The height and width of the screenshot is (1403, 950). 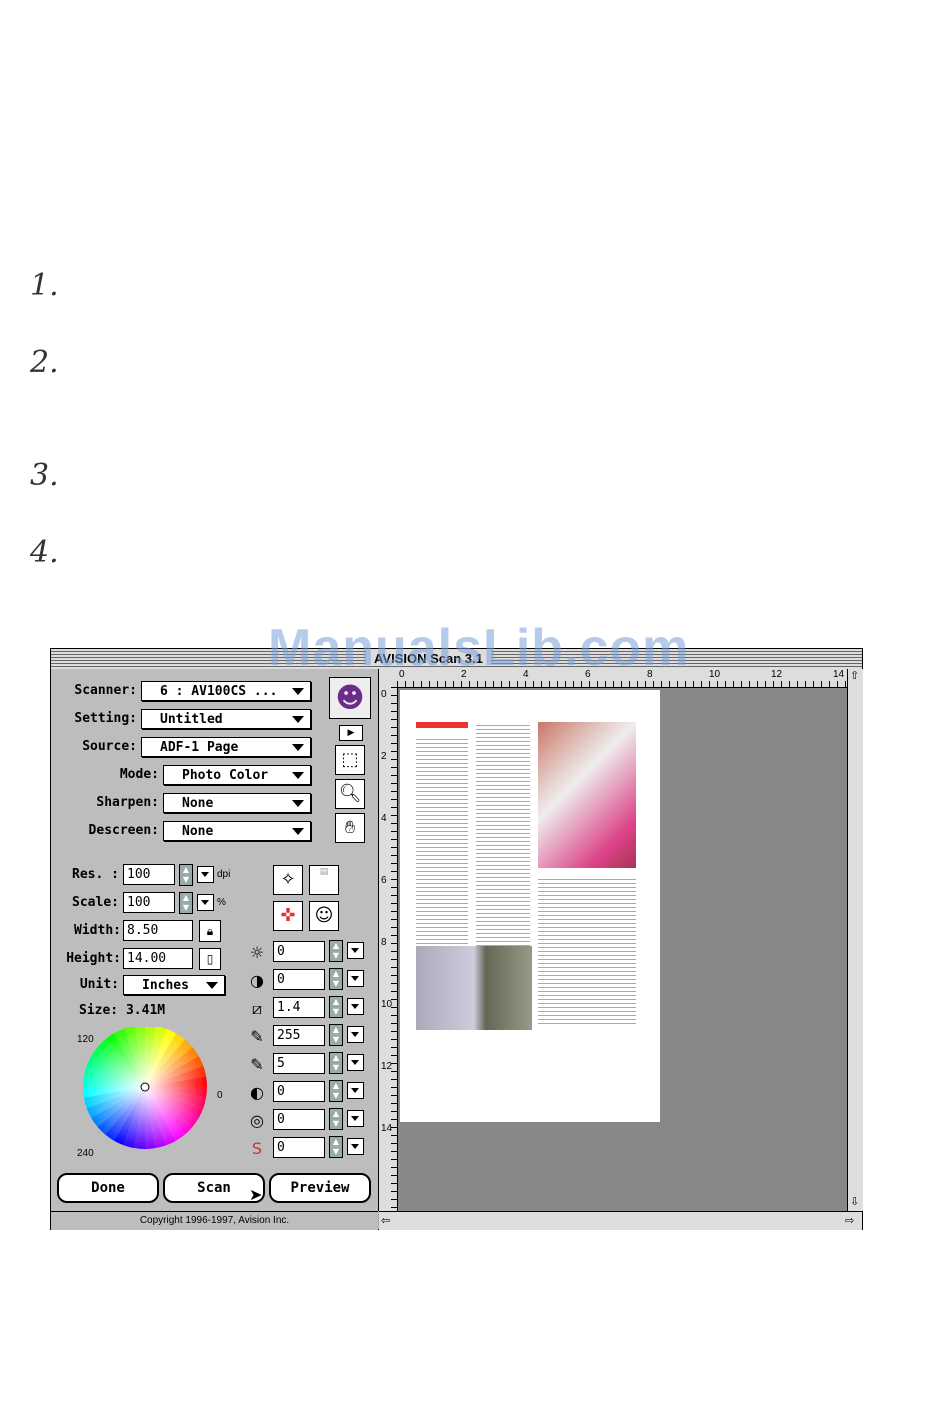 What do you see at coordinates (299, 1119) in the screenshot?
I see `hue-field: 0` at bounding box center [299, 1119].